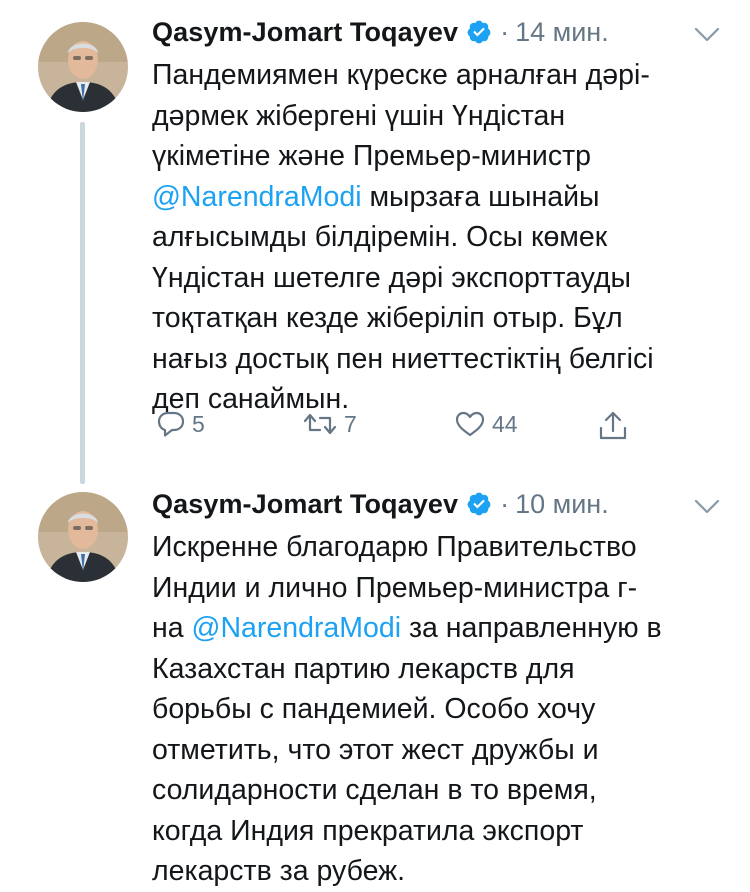  What do you see at coordinates (486, 424) in the screenshot?
I see `like-button: 44` at bounding box center [486, 424].